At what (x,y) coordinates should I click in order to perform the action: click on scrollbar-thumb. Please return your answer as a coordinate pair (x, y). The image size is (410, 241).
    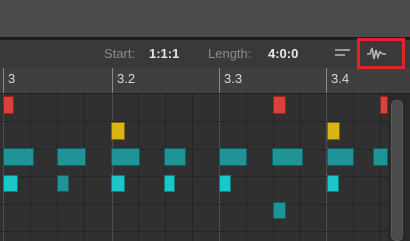
    Looking at the image, I should click on (397, 170).